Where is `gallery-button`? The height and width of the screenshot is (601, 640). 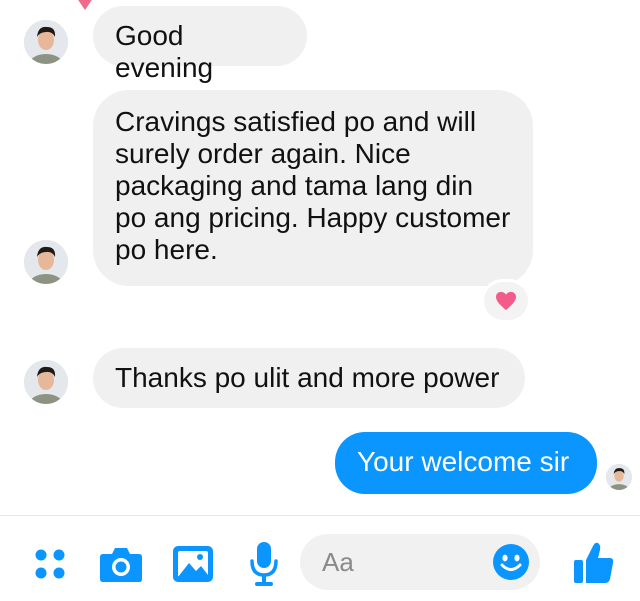 gallery-button is located at coordinates (193, 564).